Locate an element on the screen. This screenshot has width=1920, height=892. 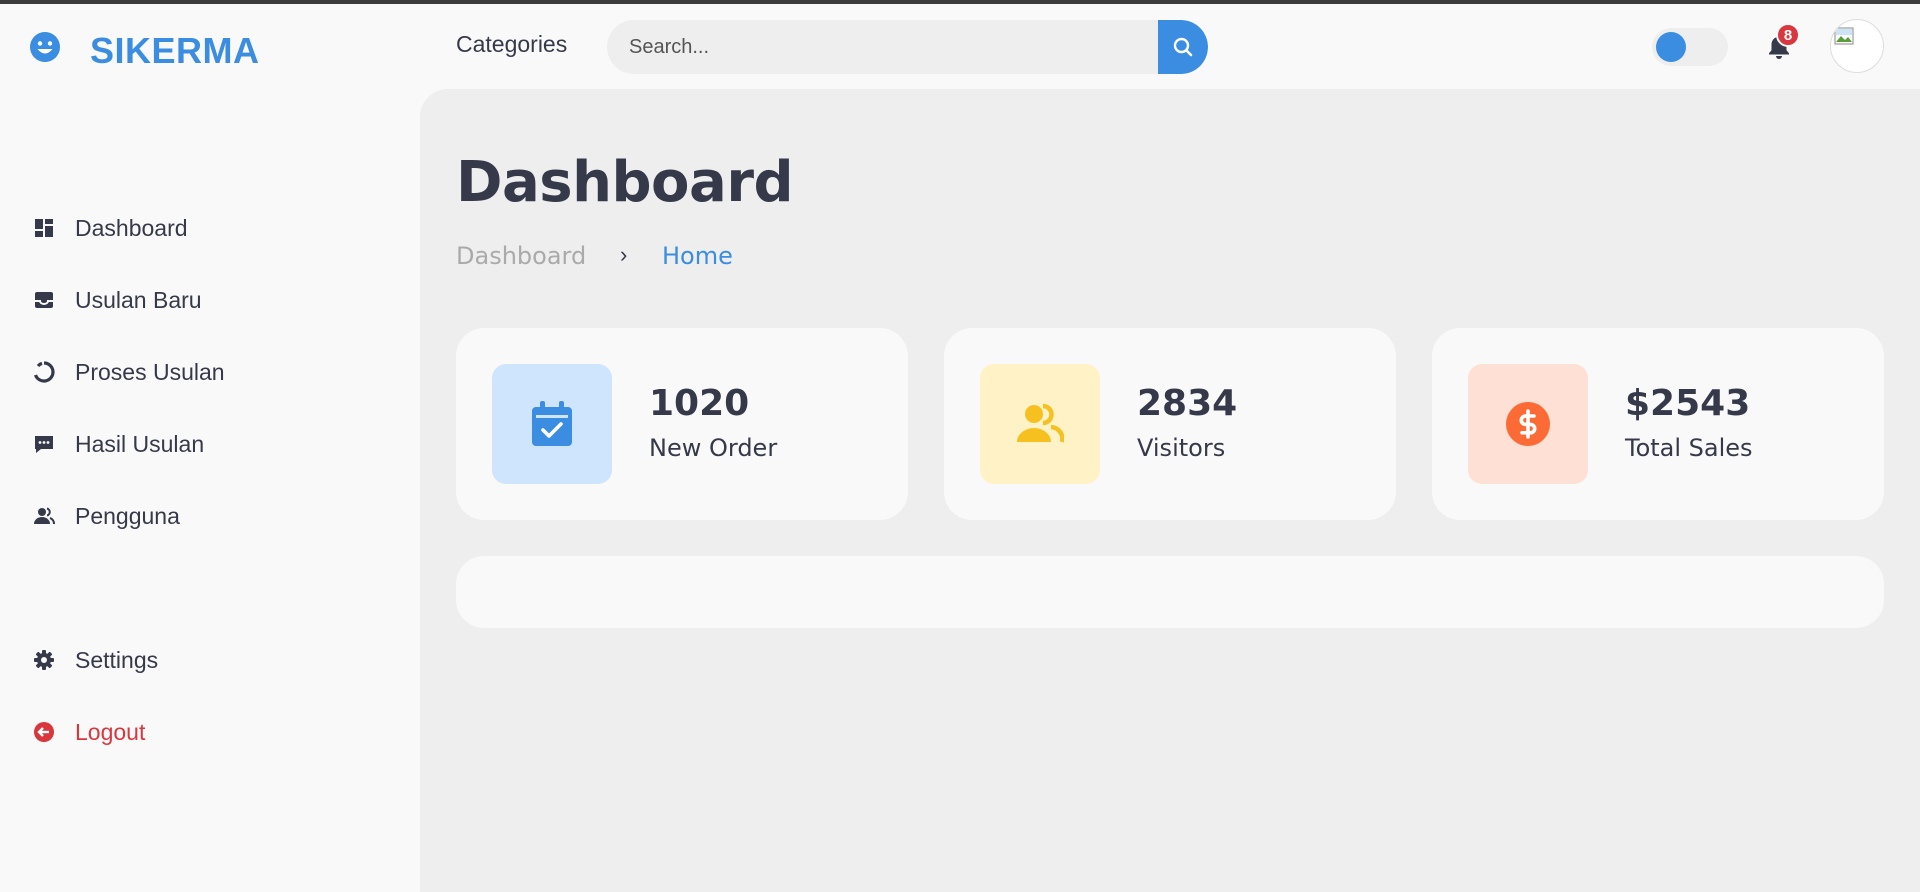
search-bar is located at coordinates (907, 47).